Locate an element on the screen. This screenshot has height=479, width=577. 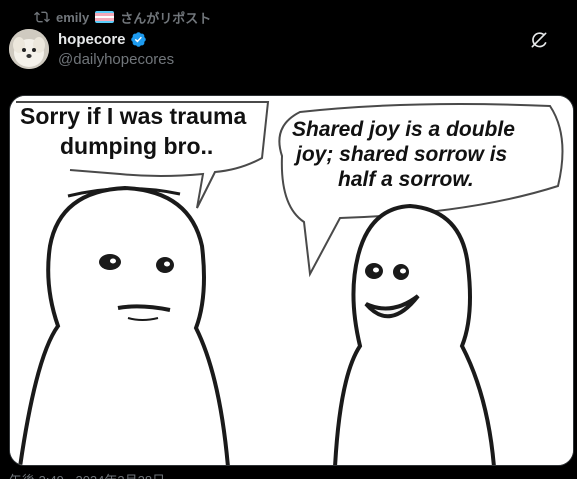
author-name-row: hopecore is located at coordinates (102, 39).